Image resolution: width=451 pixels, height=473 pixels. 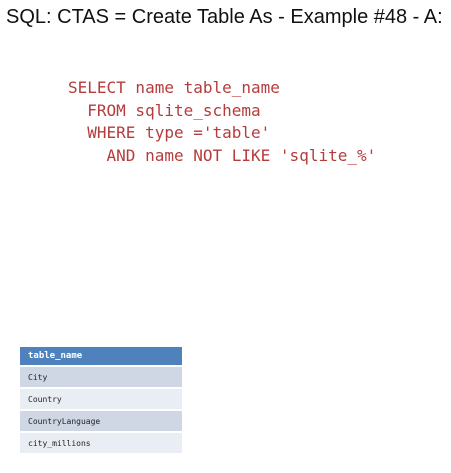 What do you see at coordinates (164, 110) in the screenshot?
I see `sql-line-from: FROM sqlite_schema` at bounding box center [164, 110].